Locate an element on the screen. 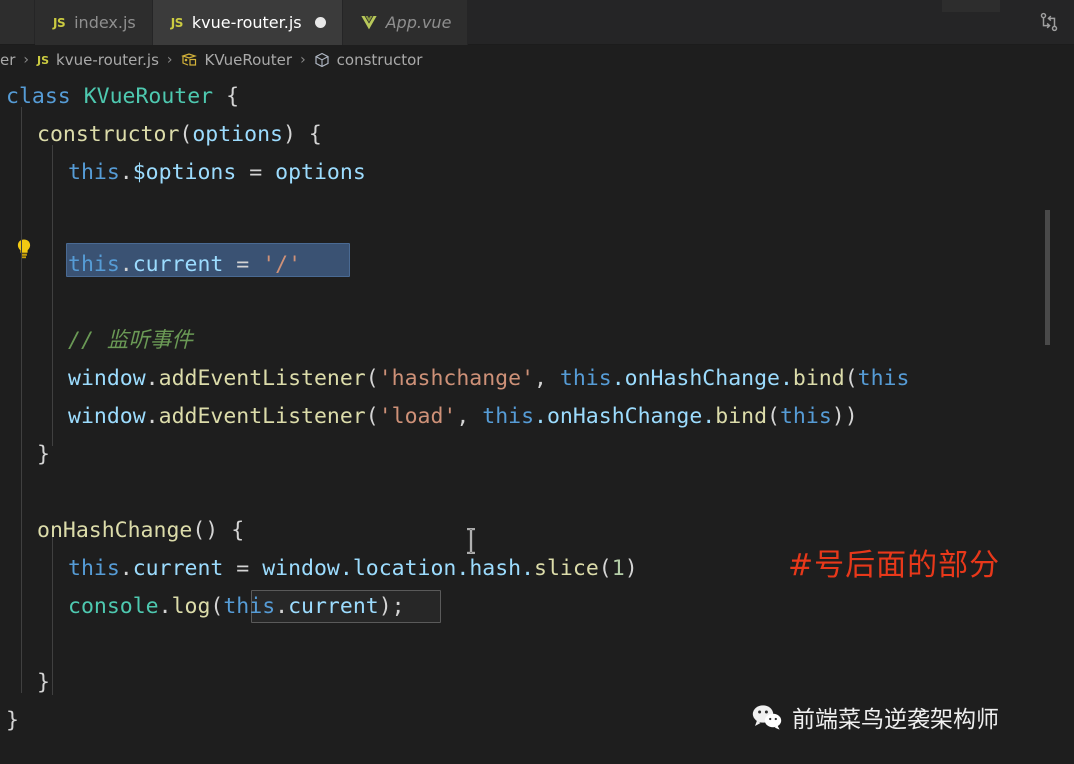 Image resolution: width=1074 pixels, height=764 pixels. breadcrumb-label: er is located at coordinates (8, 60).